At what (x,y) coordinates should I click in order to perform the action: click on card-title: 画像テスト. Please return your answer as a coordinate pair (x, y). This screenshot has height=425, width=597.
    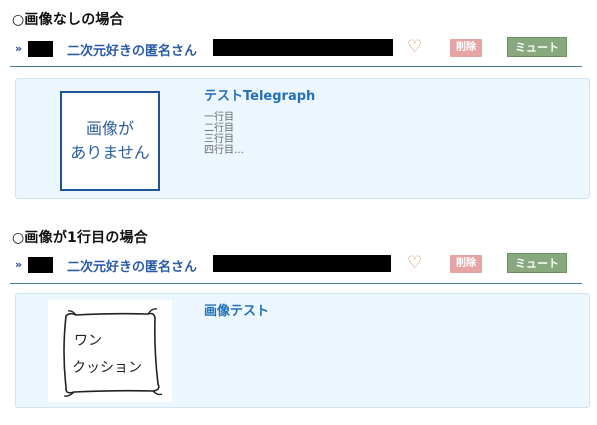
    Looking at the image, I should click on (236, 309).